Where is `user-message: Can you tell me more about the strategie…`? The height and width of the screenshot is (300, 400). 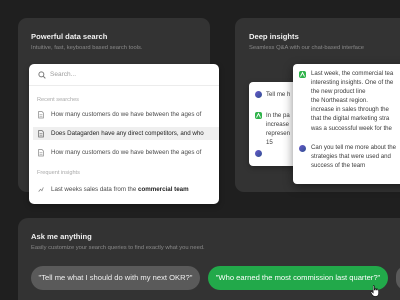 user-message: Can you tell me more about the strategie… is located at coordinates (354, 157).